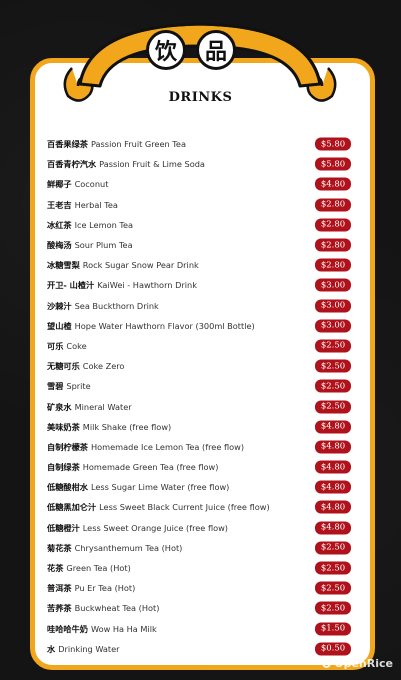  What do you see at coordinates (59, 245) in the screenshot?
I see `menu-item-chinese-name: 酸梅汤` at bounding box center [59, 245].